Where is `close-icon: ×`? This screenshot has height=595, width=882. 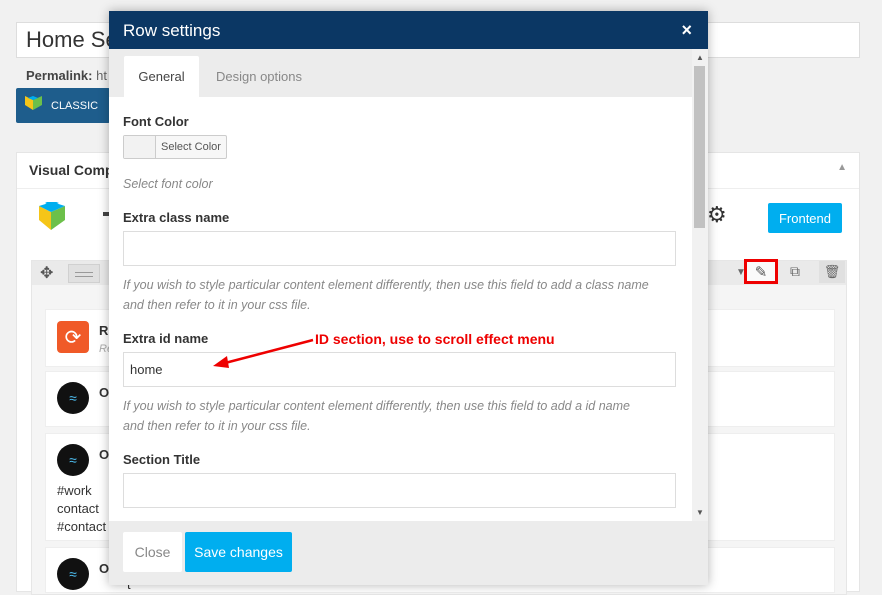
close-icon: × is located at coordinates (686, 30).